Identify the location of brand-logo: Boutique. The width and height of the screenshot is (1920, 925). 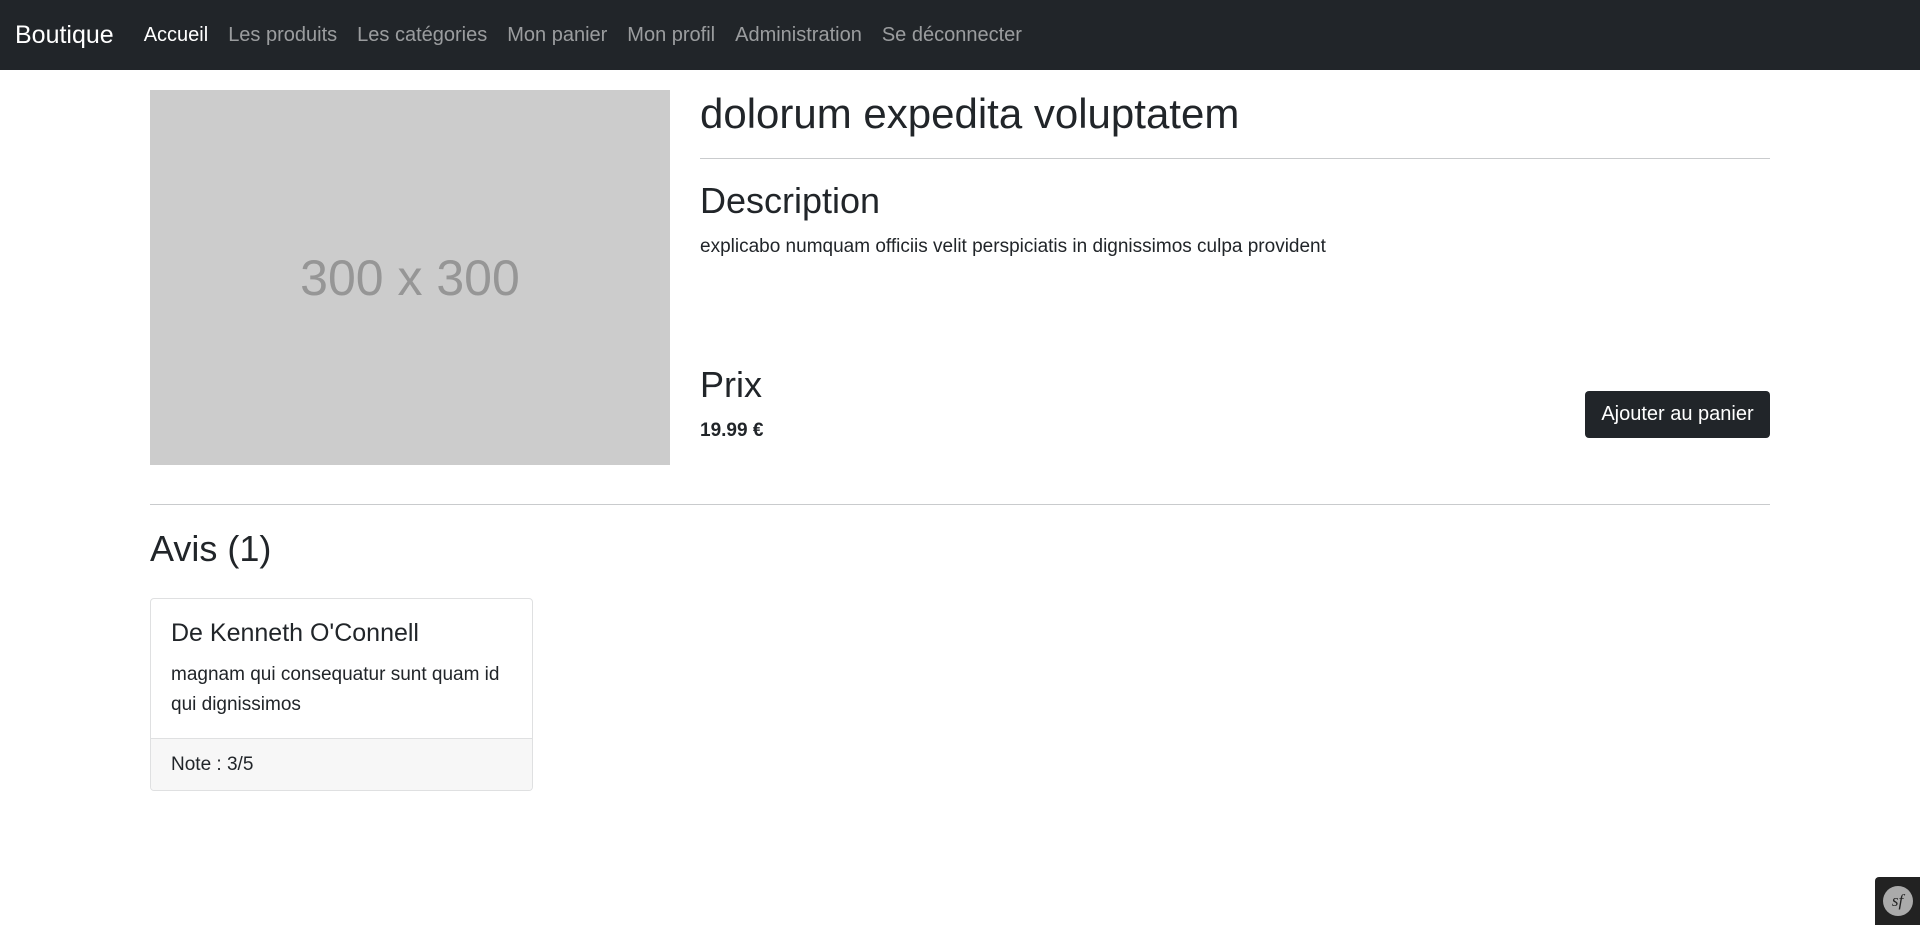
(64, 35).